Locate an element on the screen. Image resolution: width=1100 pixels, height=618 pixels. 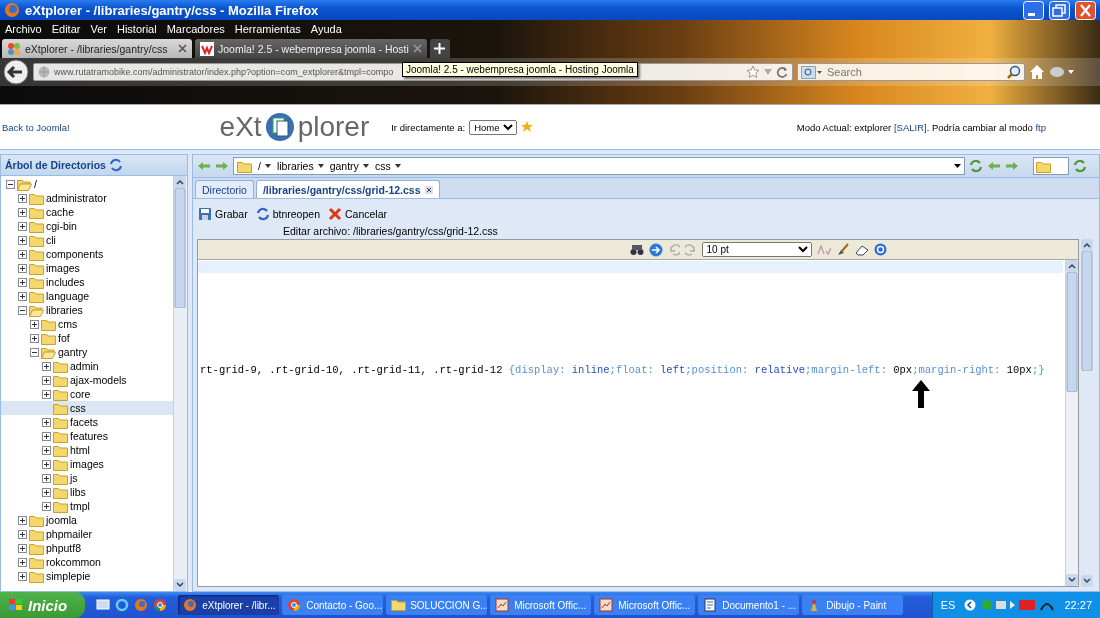
tree-item: phputf8 is located at coordinates (87, 548).